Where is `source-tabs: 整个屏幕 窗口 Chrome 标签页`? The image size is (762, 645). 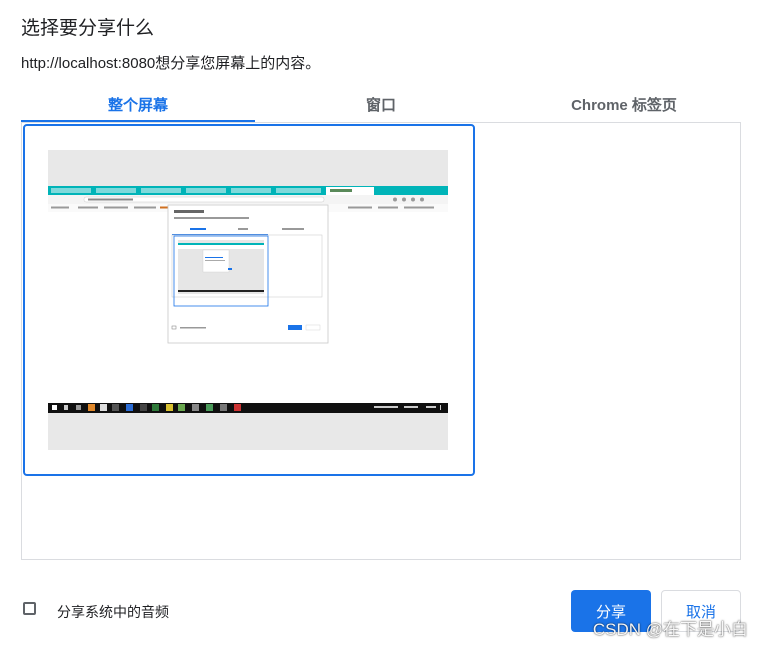 source-tabs: 整个屏幕 窗口 Chrome 标签页 is located at coordinates (381, 105).